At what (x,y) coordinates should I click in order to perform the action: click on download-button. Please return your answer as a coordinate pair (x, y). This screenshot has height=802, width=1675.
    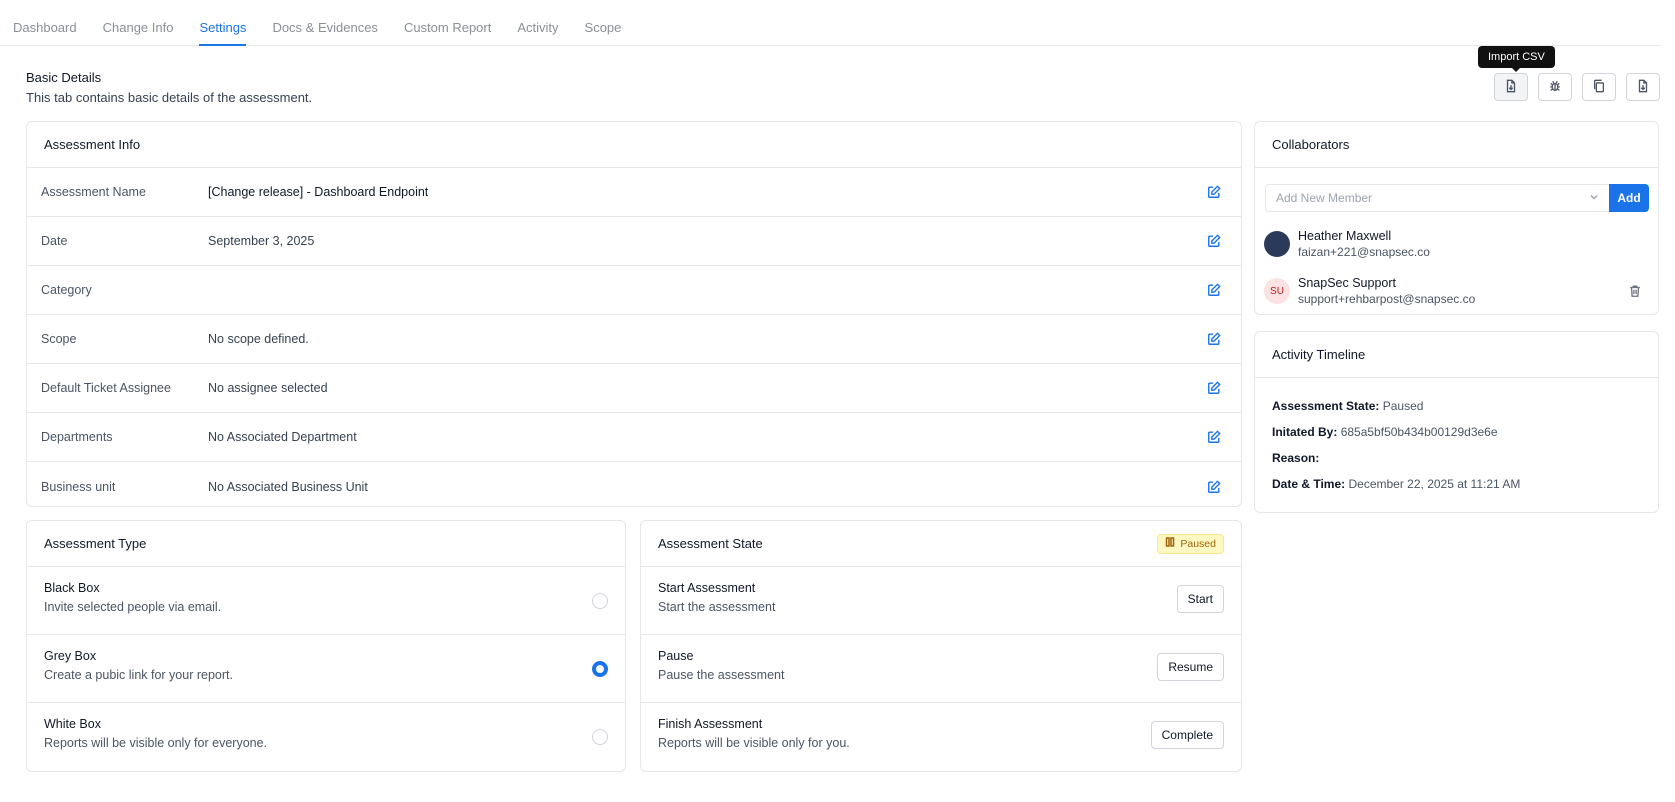
    Looking at the image, I should click on (1643, 87).